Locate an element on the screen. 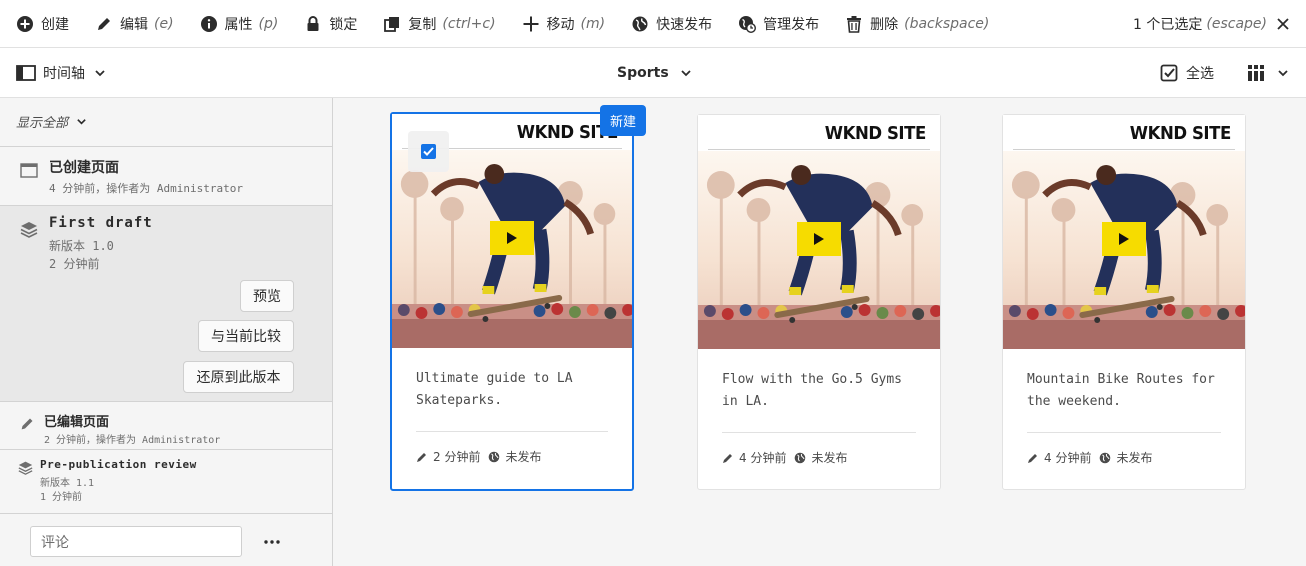  copy-label: 复制 is located at coordinates (422, 24).